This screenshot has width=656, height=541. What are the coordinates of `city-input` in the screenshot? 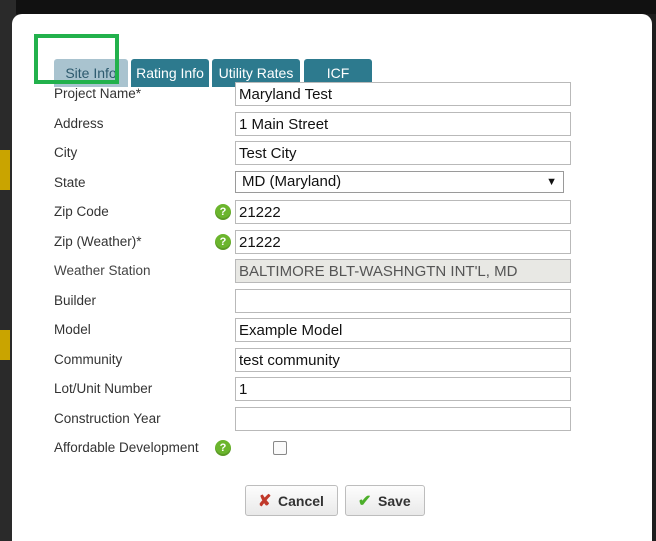 It's located at (403, 153).